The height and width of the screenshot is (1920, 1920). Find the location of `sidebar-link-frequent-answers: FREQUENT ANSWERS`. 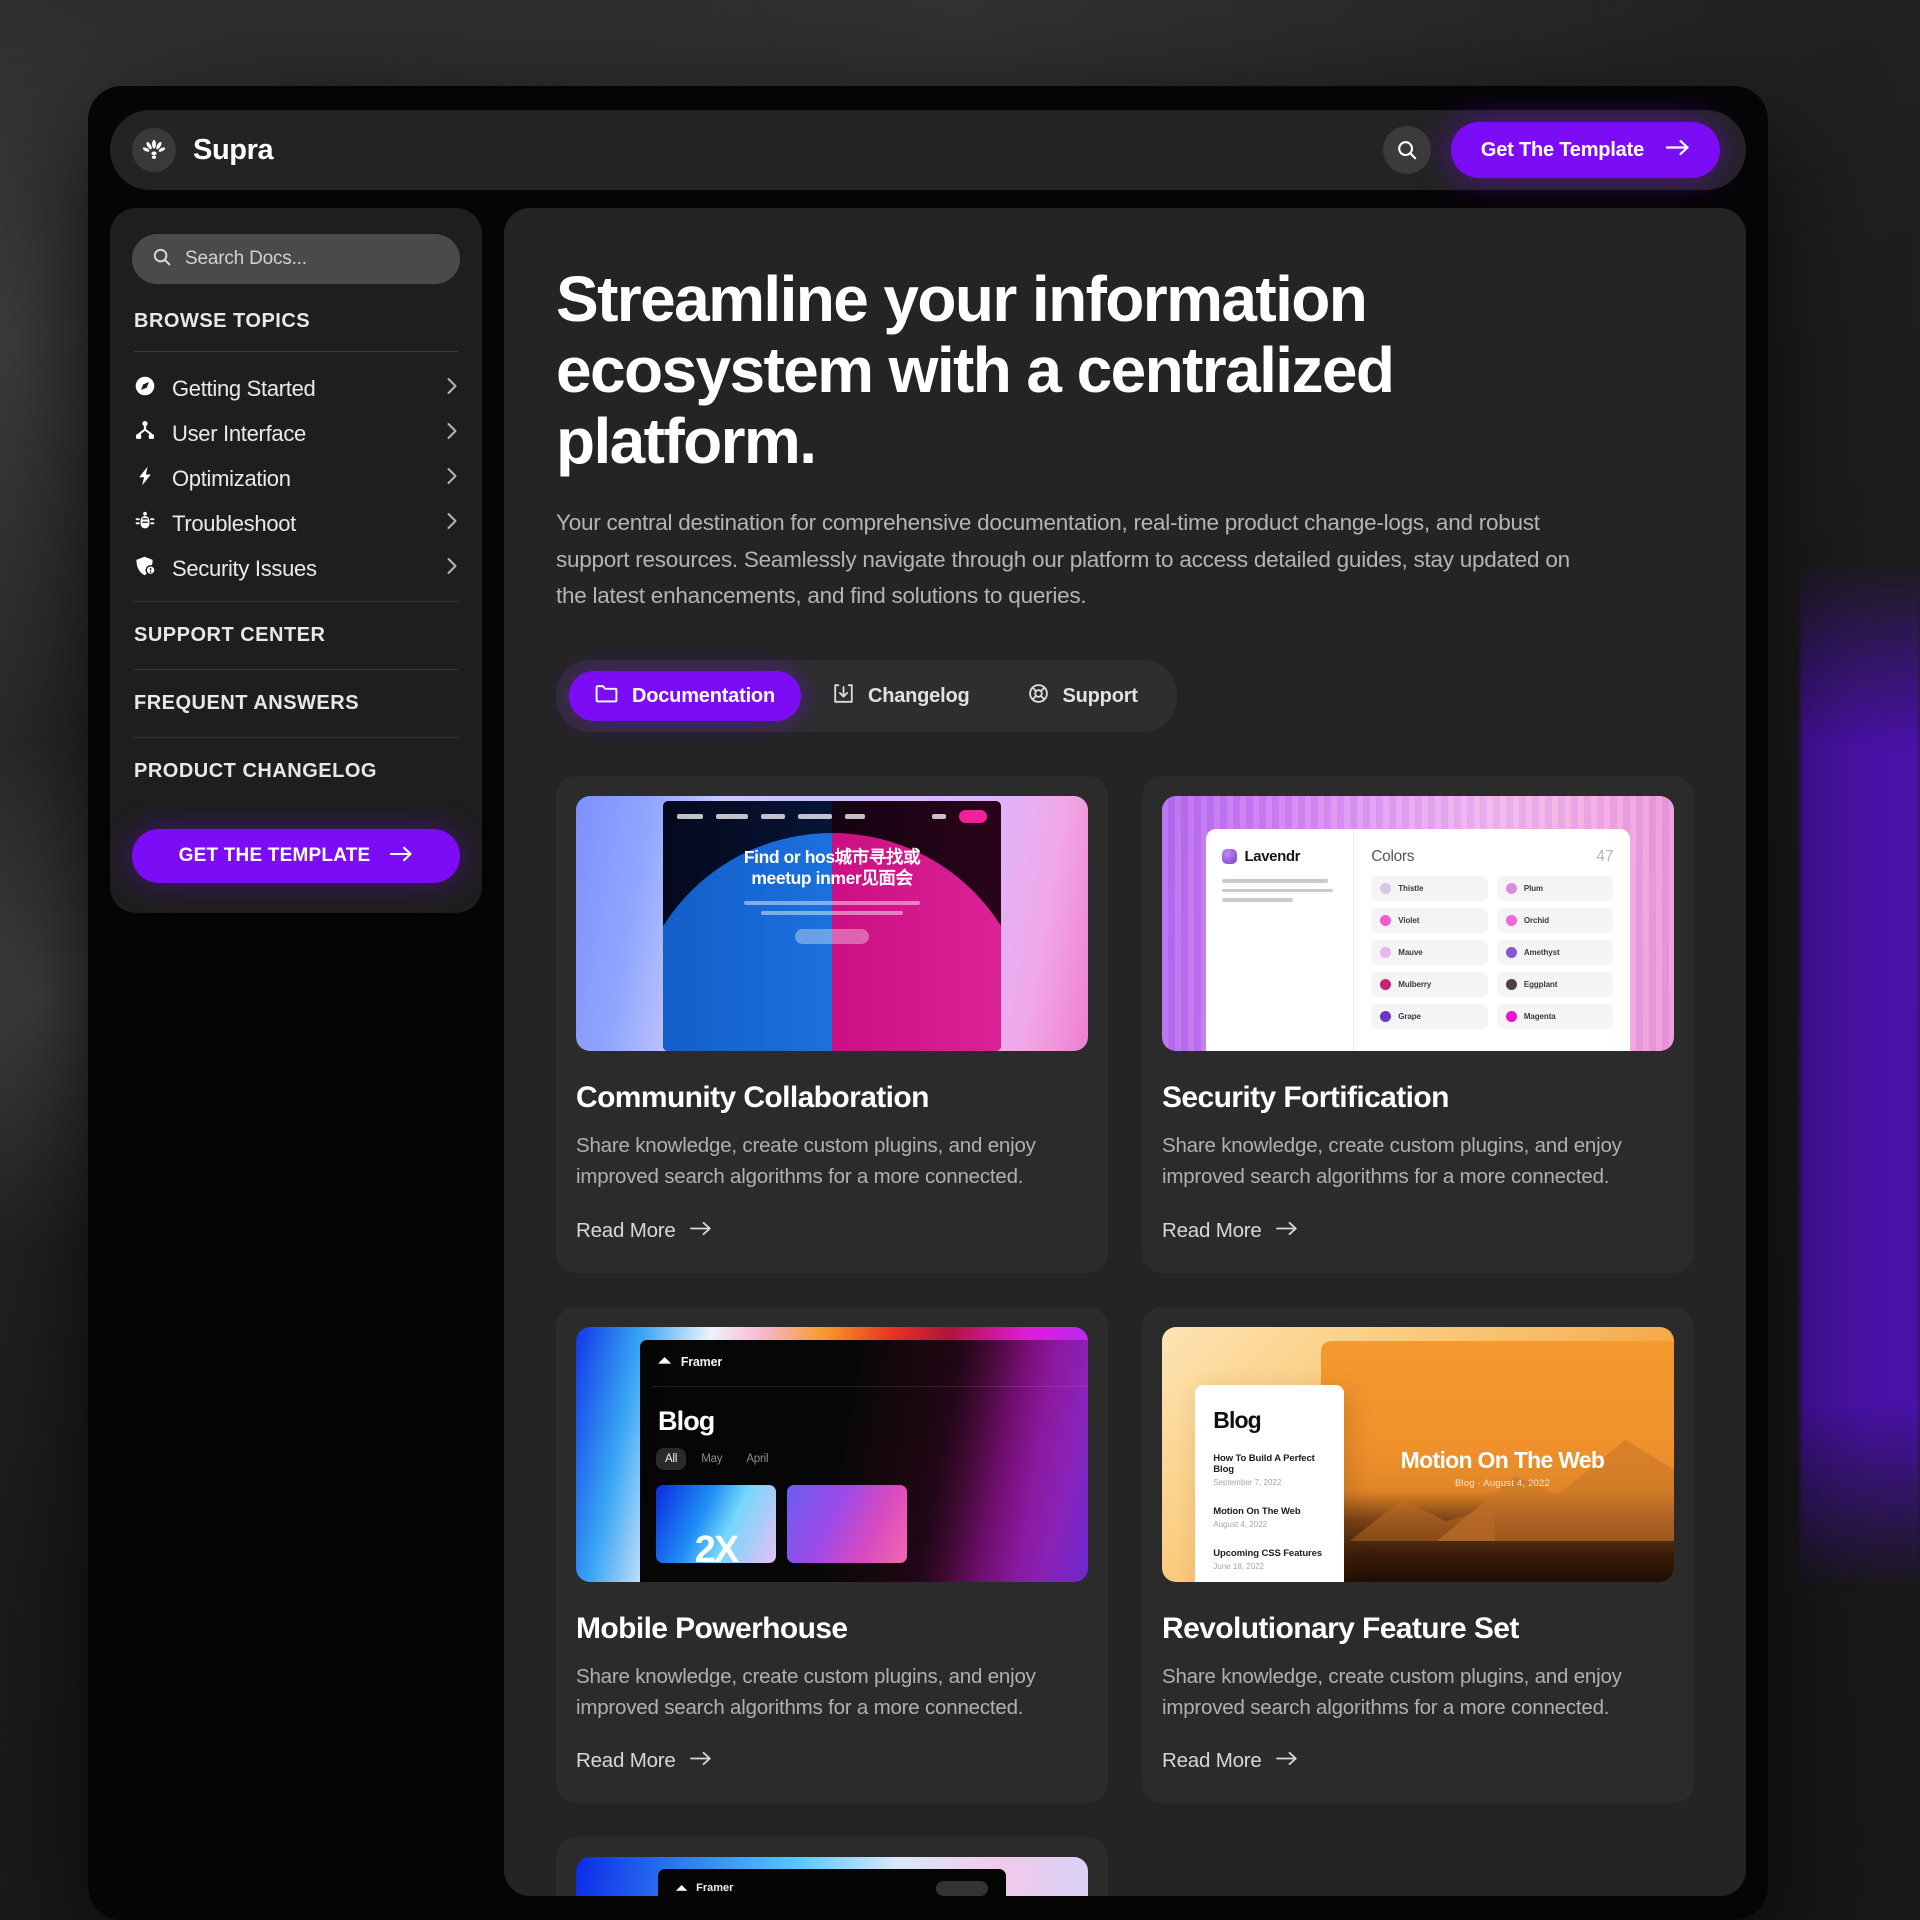

sidebar-link-frequent-answers: FREQUENT ANSWERS is located at coordinates (296, 703).